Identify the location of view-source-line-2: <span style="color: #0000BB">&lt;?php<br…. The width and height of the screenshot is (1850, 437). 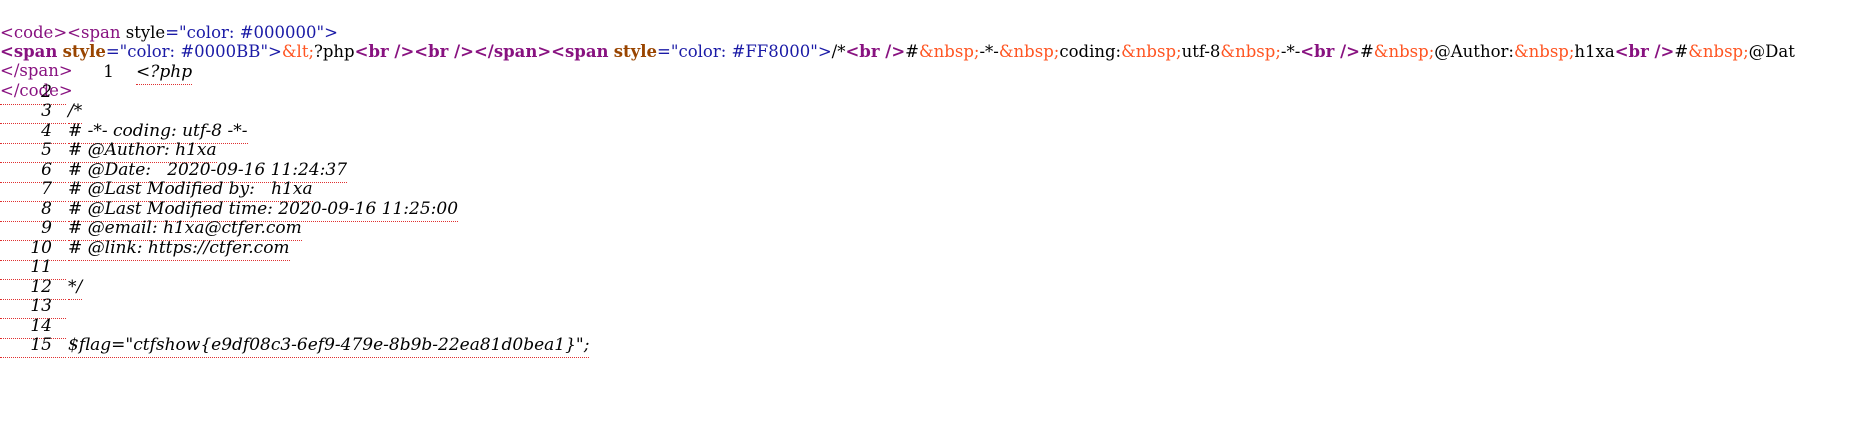
(897, 40).